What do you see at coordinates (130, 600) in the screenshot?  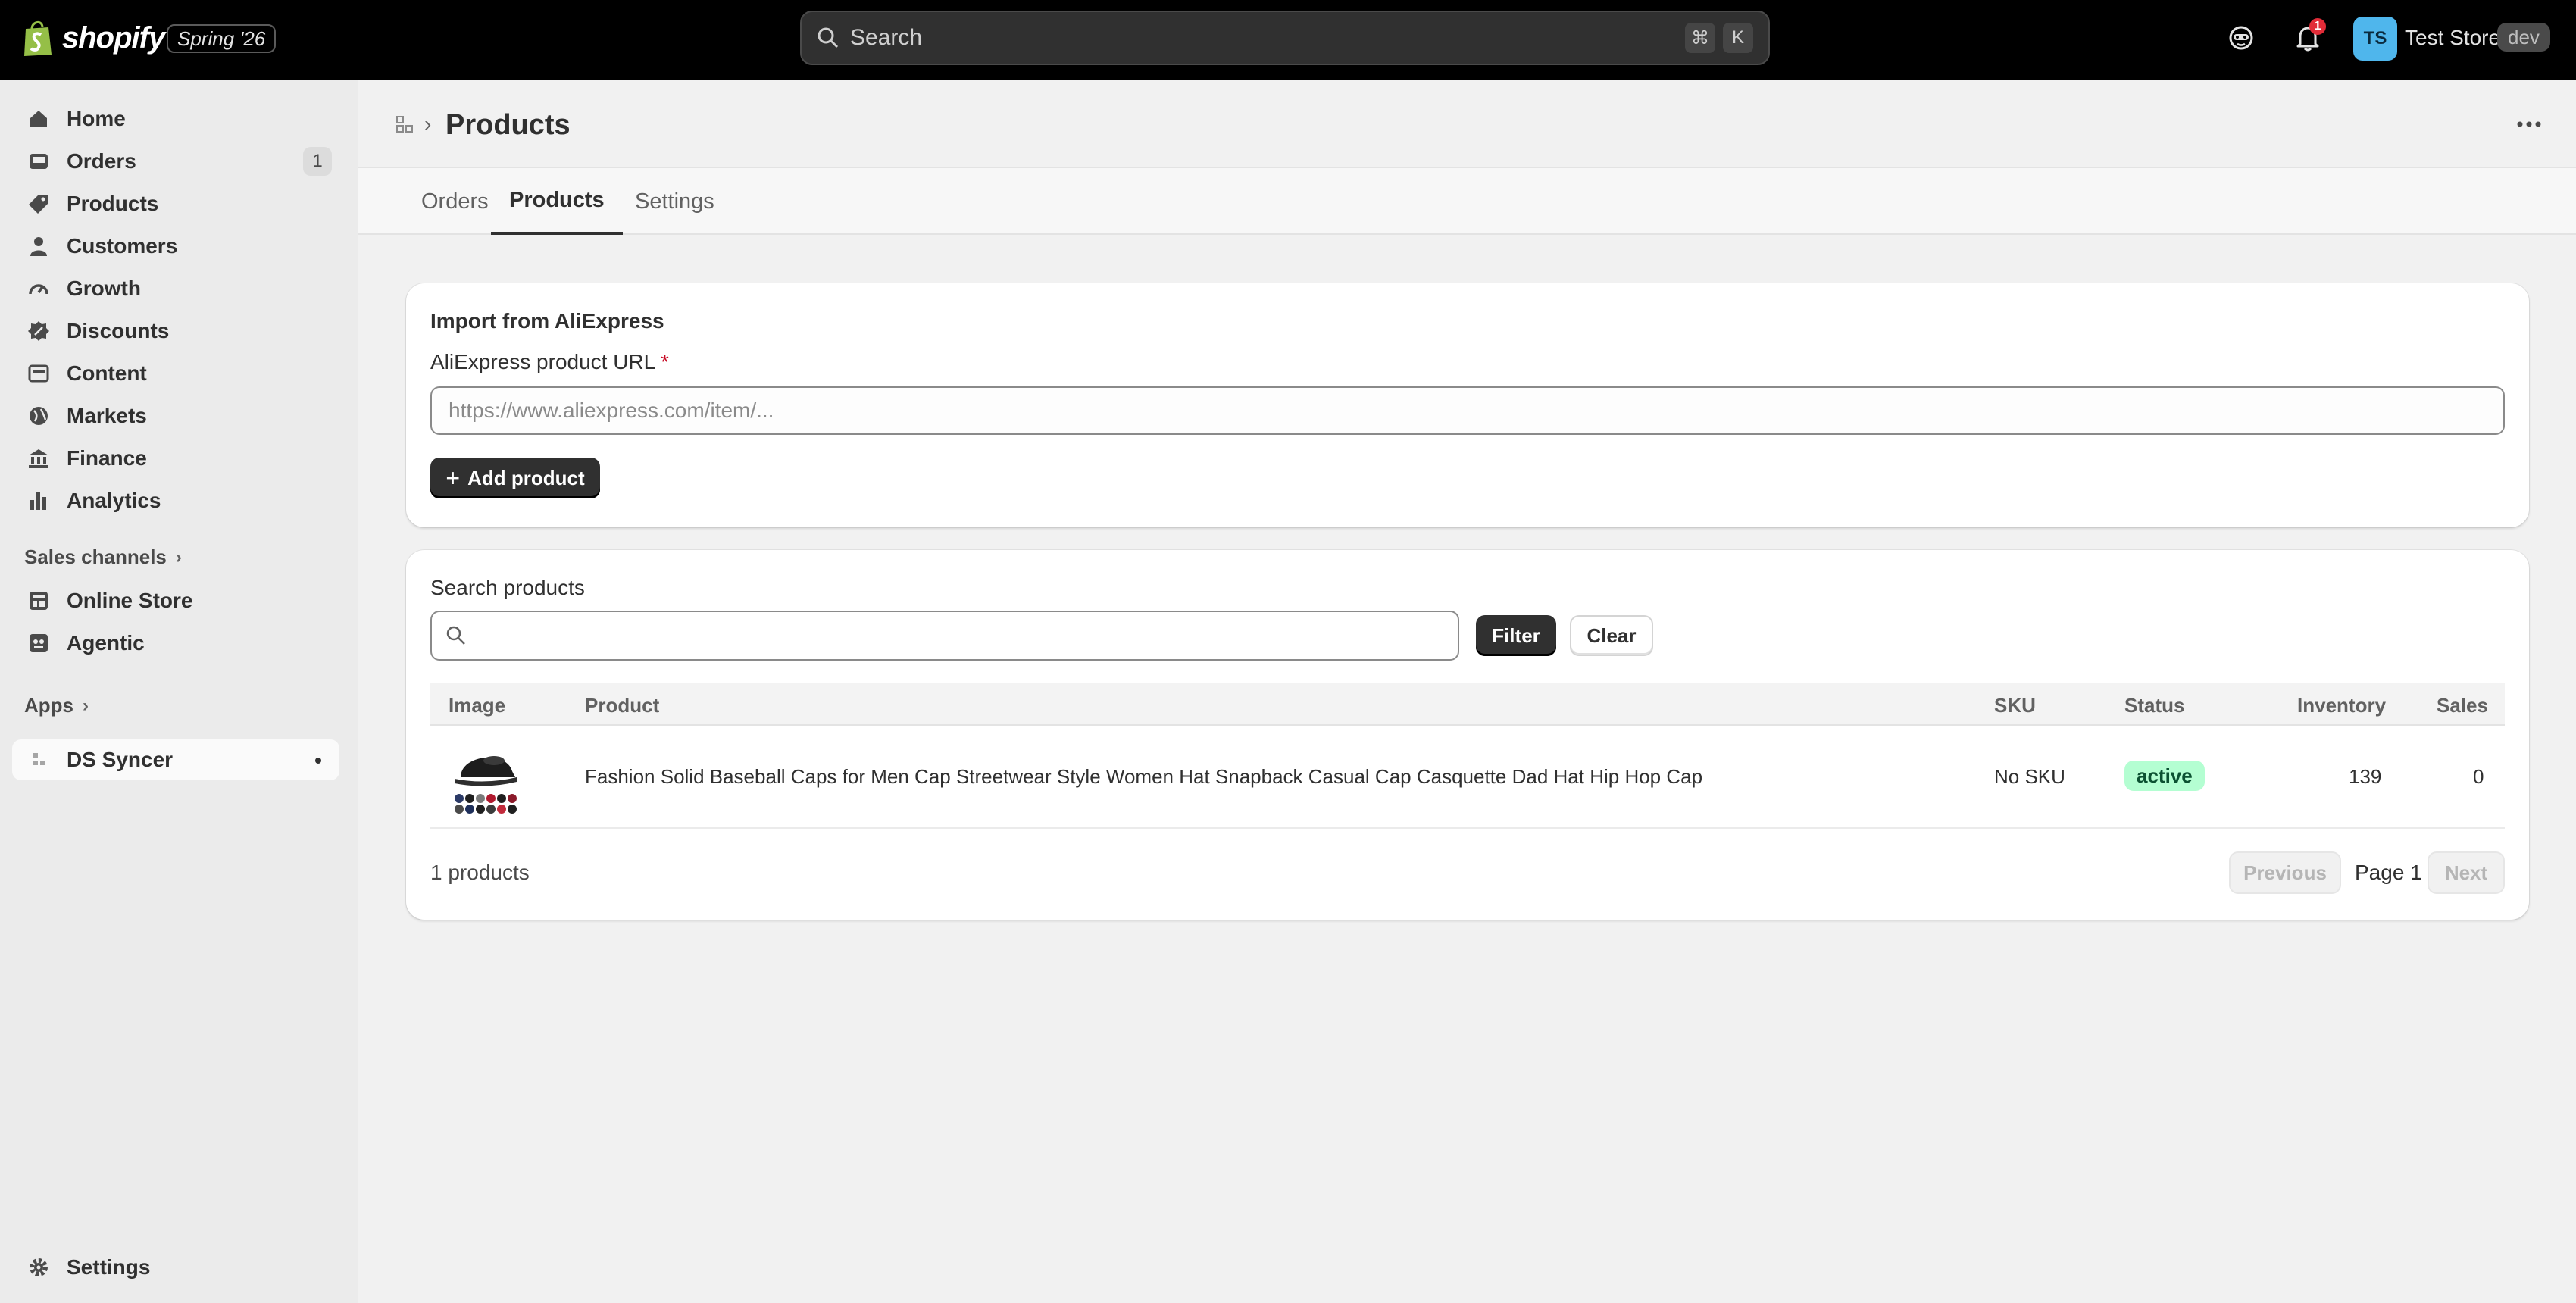 I see `sidebar-item-label: Online Store` at bounding box center [130, 600].